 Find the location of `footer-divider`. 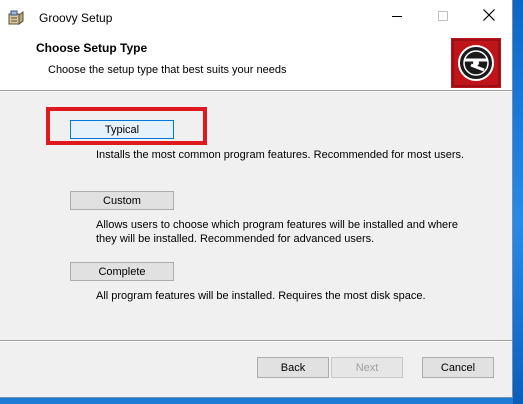

footer-divider is located at coordinates (256, 341).